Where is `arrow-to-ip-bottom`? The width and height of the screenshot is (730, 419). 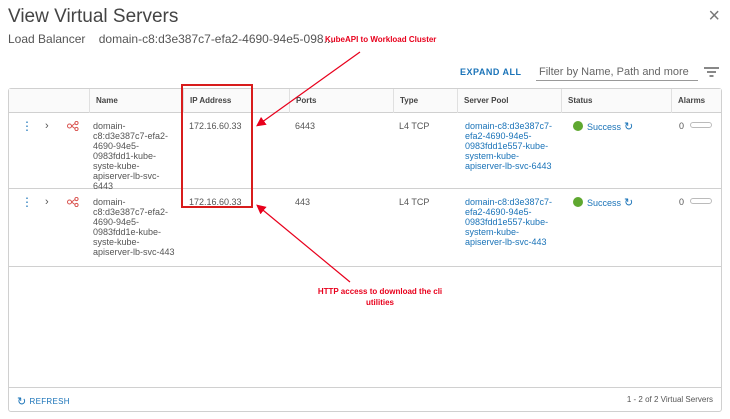 arrow-to-ip-bottom is located at coordinates (303, 243).